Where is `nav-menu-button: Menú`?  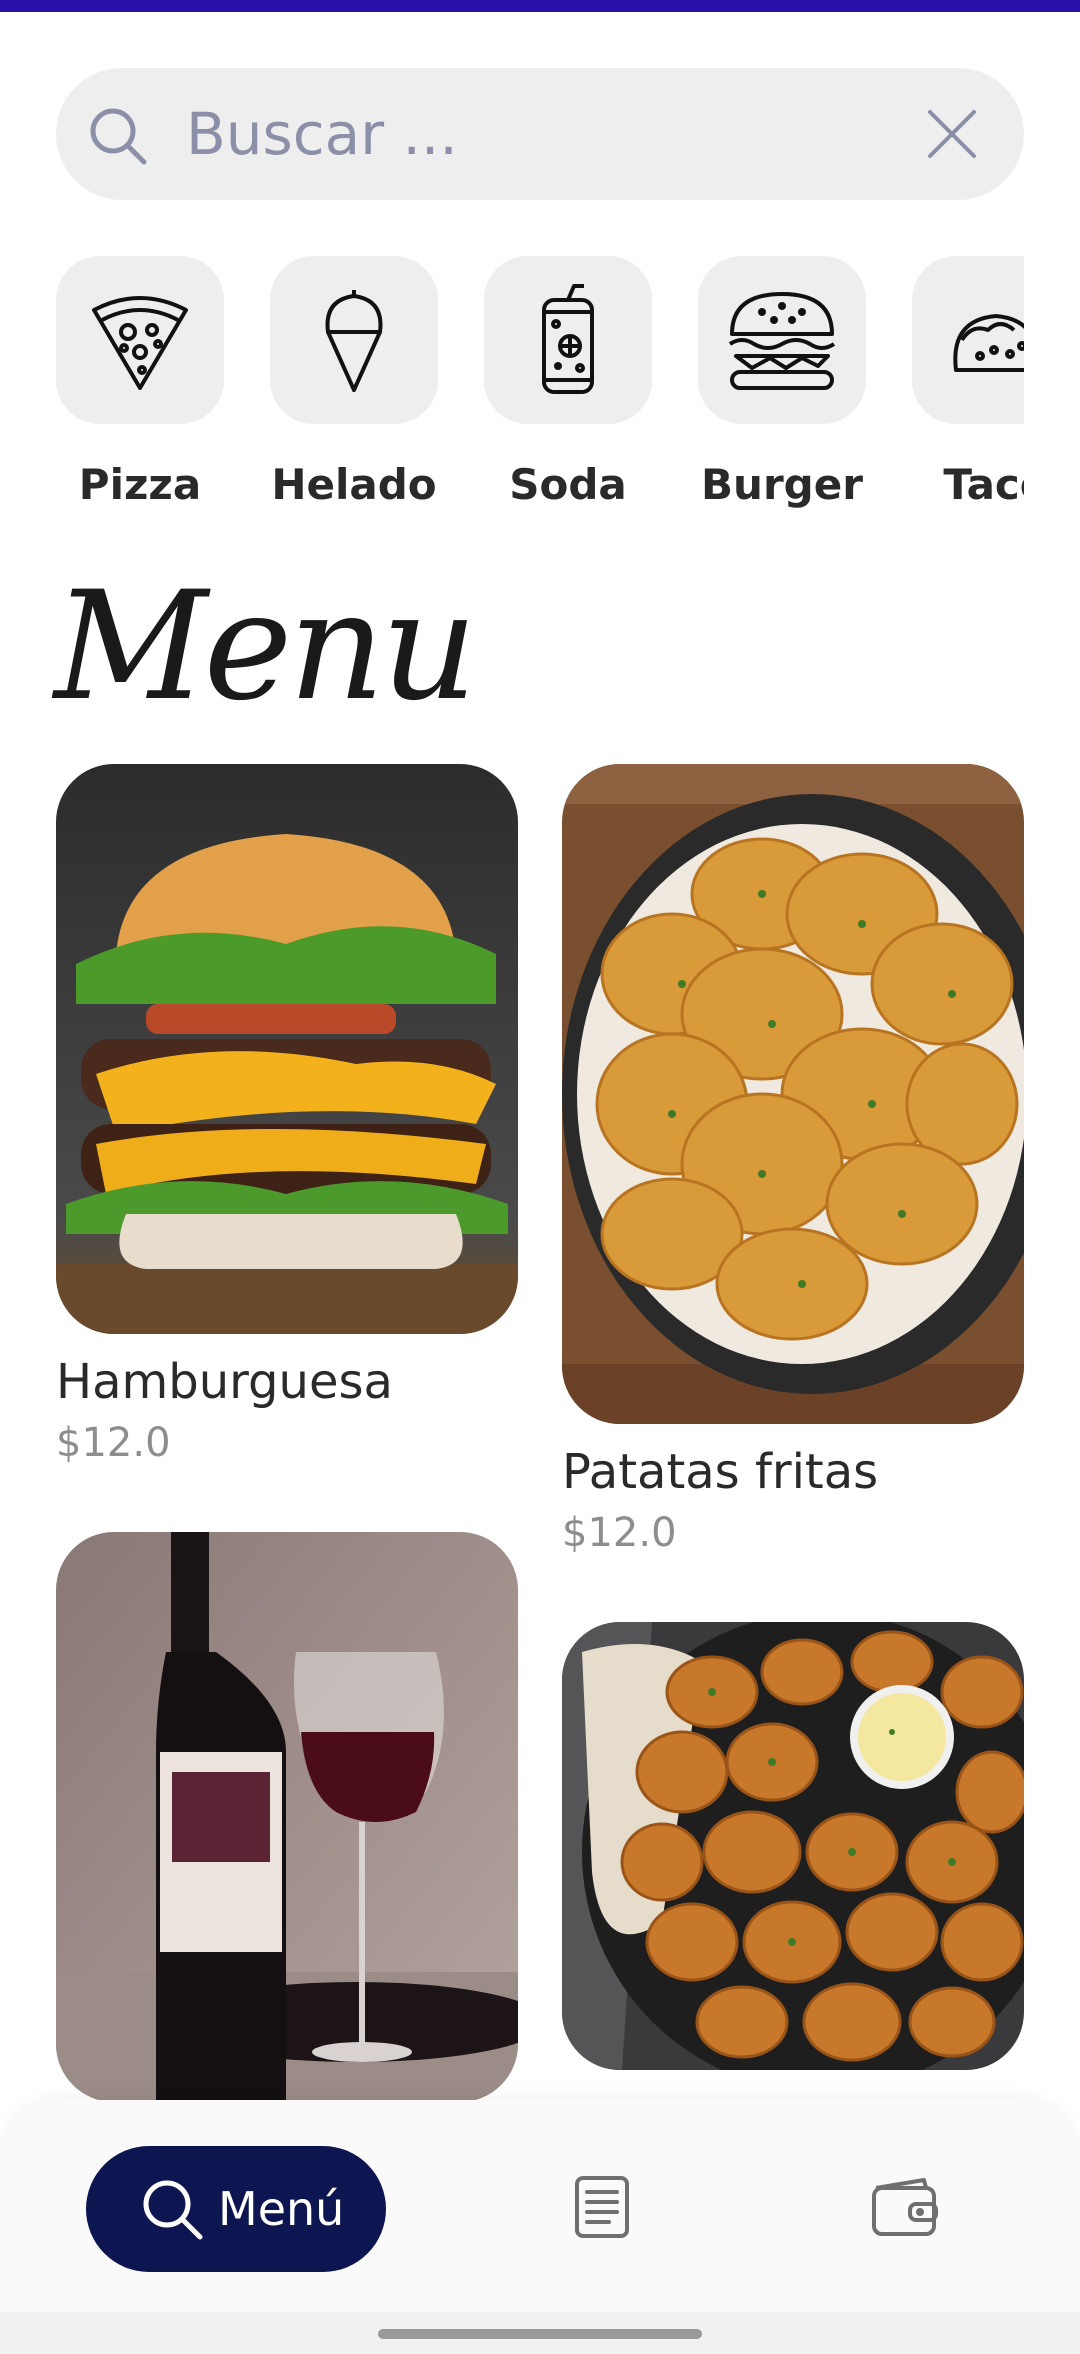
nav-menu-button: Menú is located at coordinates (236, 2209).